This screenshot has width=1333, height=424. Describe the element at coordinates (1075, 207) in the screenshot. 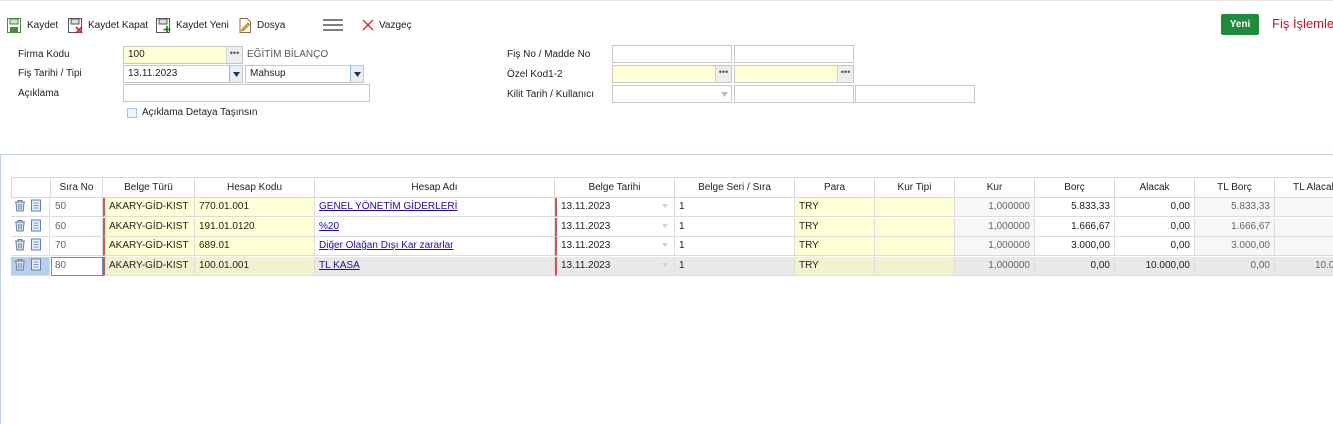

I see `cell-borc: 5.833,33` at that location.